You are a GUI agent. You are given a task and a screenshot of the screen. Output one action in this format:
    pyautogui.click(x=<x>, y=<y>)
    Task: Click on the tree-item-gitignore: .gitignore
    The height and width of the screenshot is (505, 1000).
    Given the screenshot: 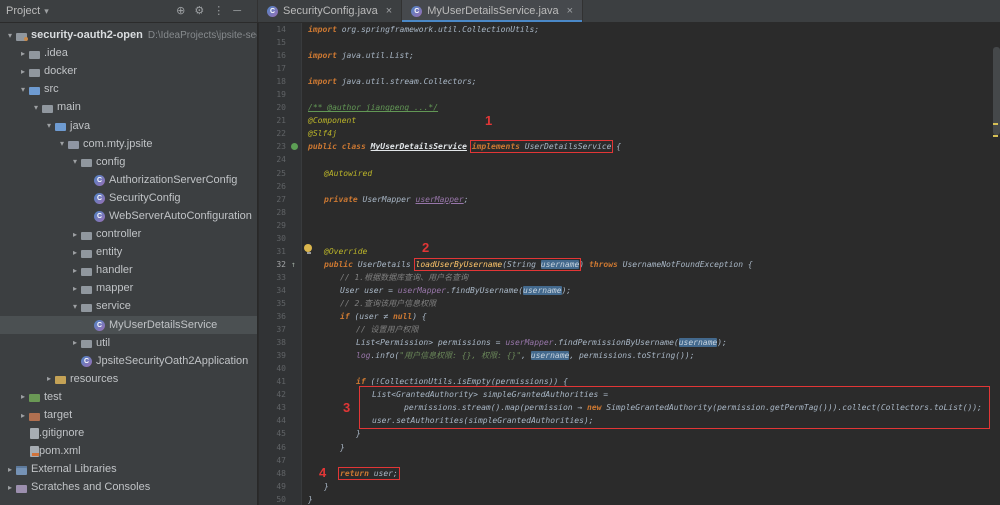 What is the action you would take?
    pyautogui.click(x=128, y=433)
    